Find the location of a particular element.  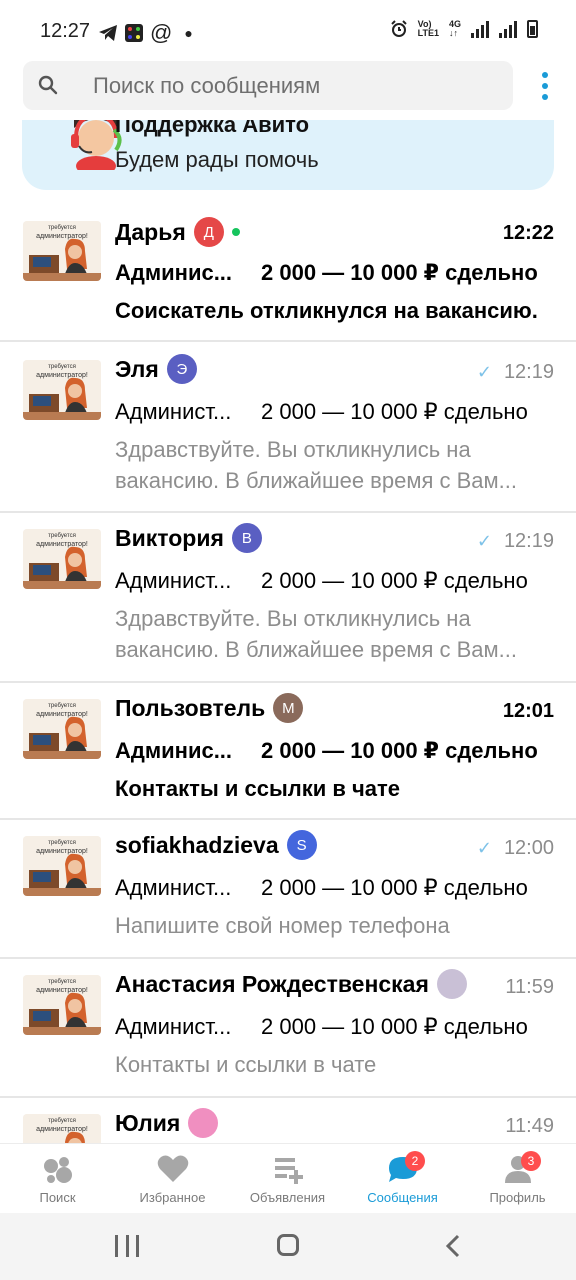

chat-time-text: 12:01 is located at coordinates (528, 711).